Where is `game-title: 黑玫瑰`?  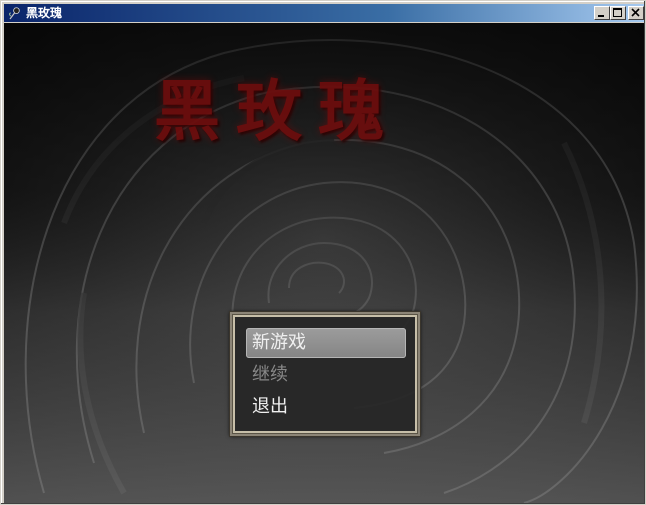 game-title: 黑玫瑰 is located at coordinates (277, 111).